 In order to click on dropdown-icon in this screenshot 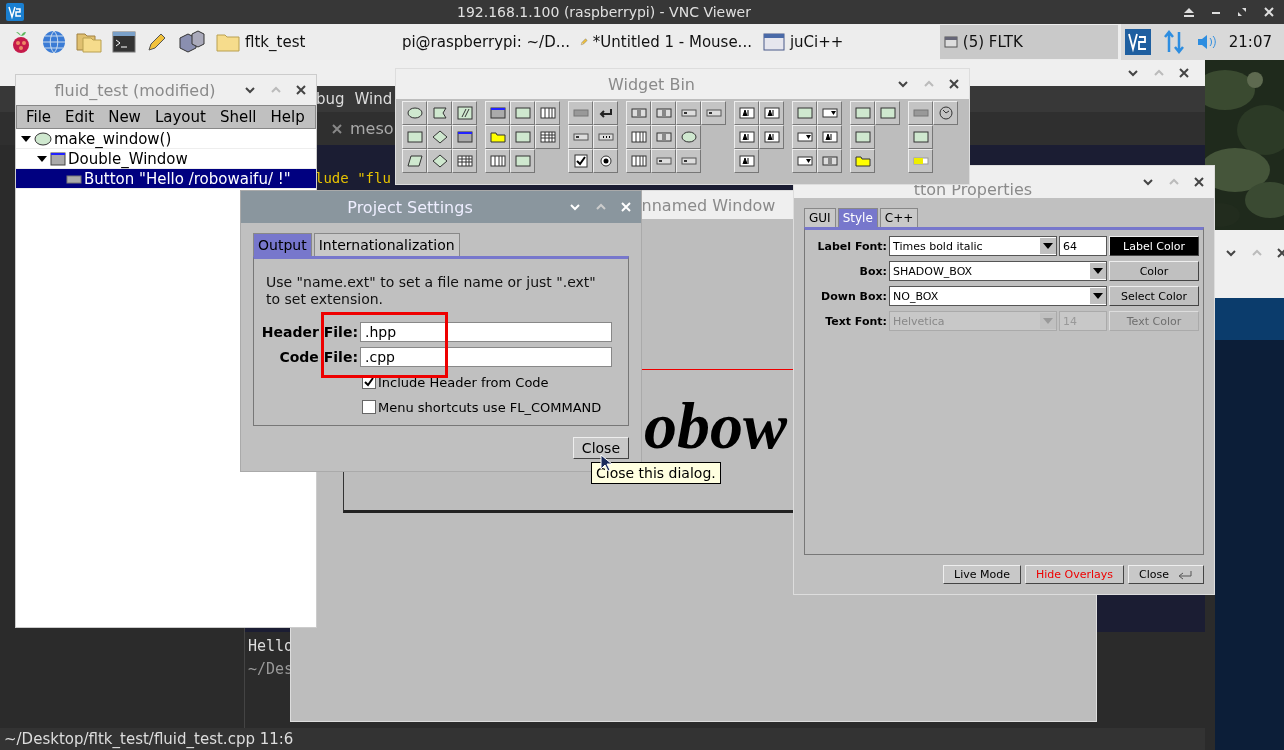, I will do `click(804, 161)`.